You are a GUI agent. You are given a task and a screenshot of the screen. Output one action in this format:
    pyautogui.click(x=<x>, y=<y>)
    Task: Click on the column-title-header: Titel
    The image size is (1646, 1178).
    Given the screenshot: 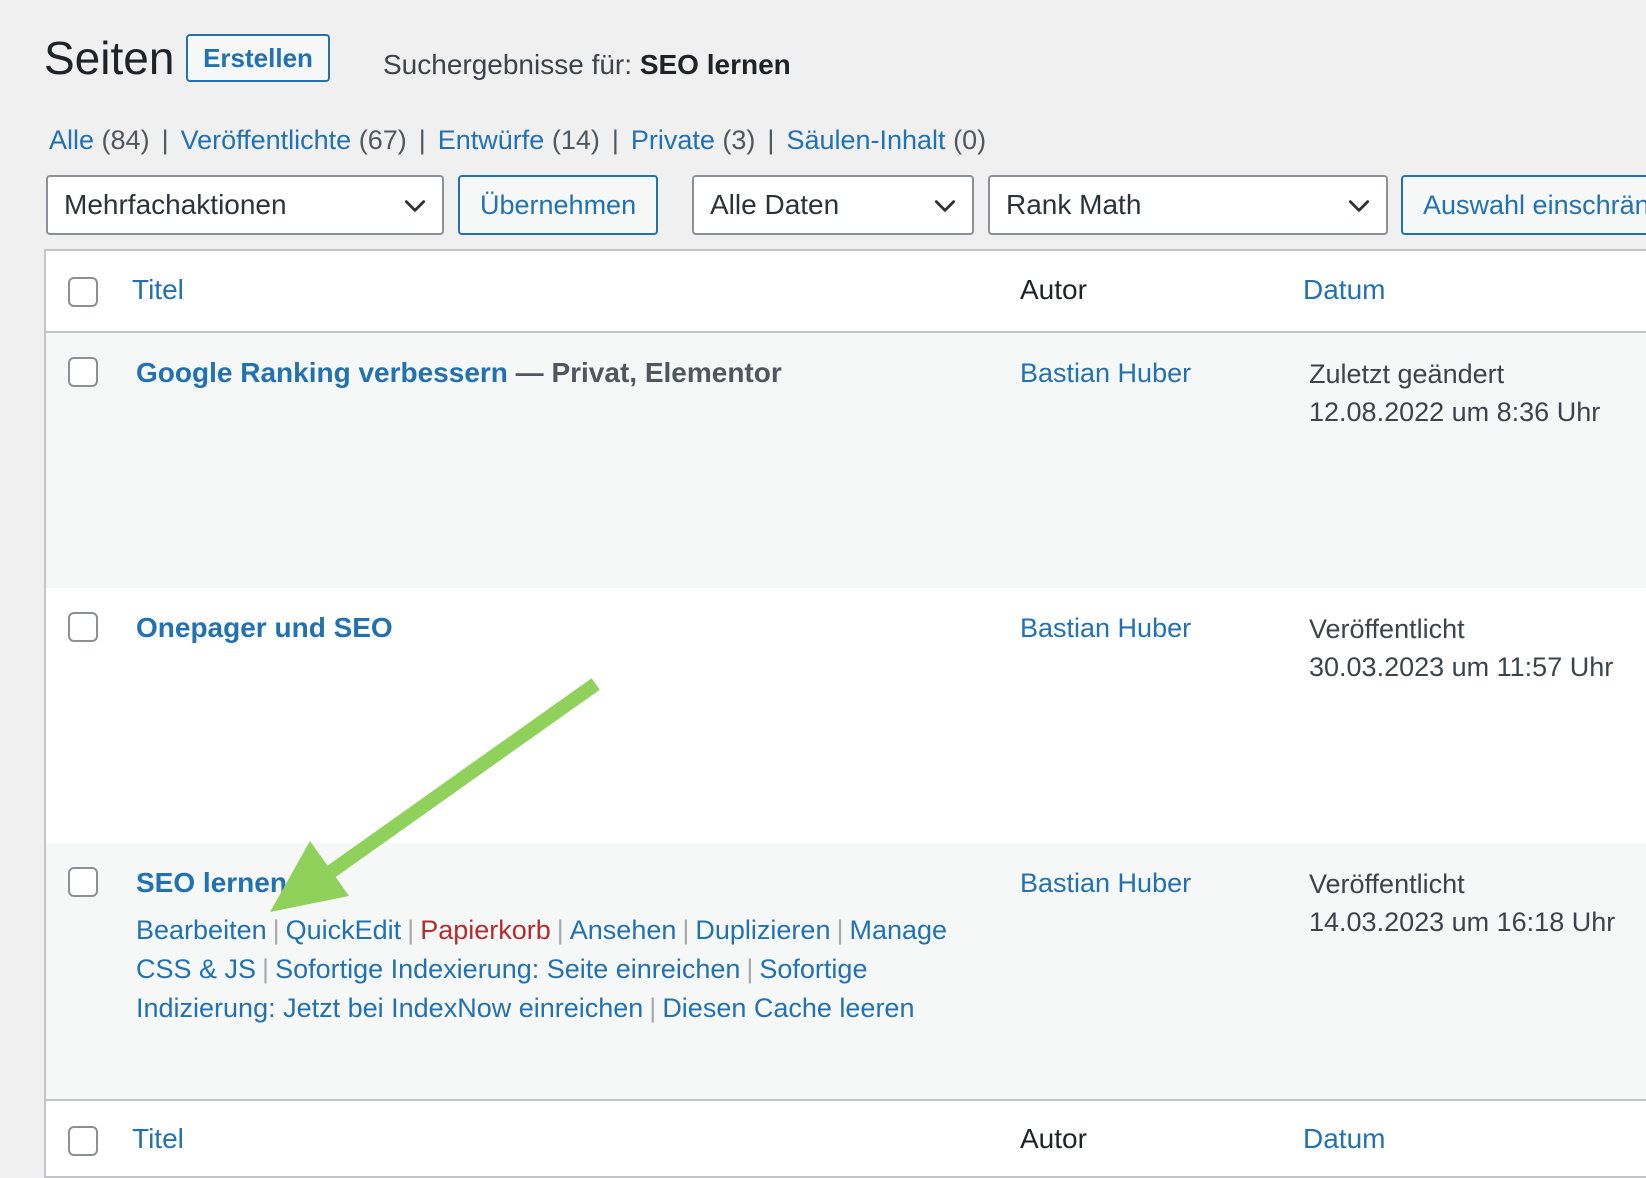 What is the action you would take?
    pyautogui.click(x=158, y=290)
    